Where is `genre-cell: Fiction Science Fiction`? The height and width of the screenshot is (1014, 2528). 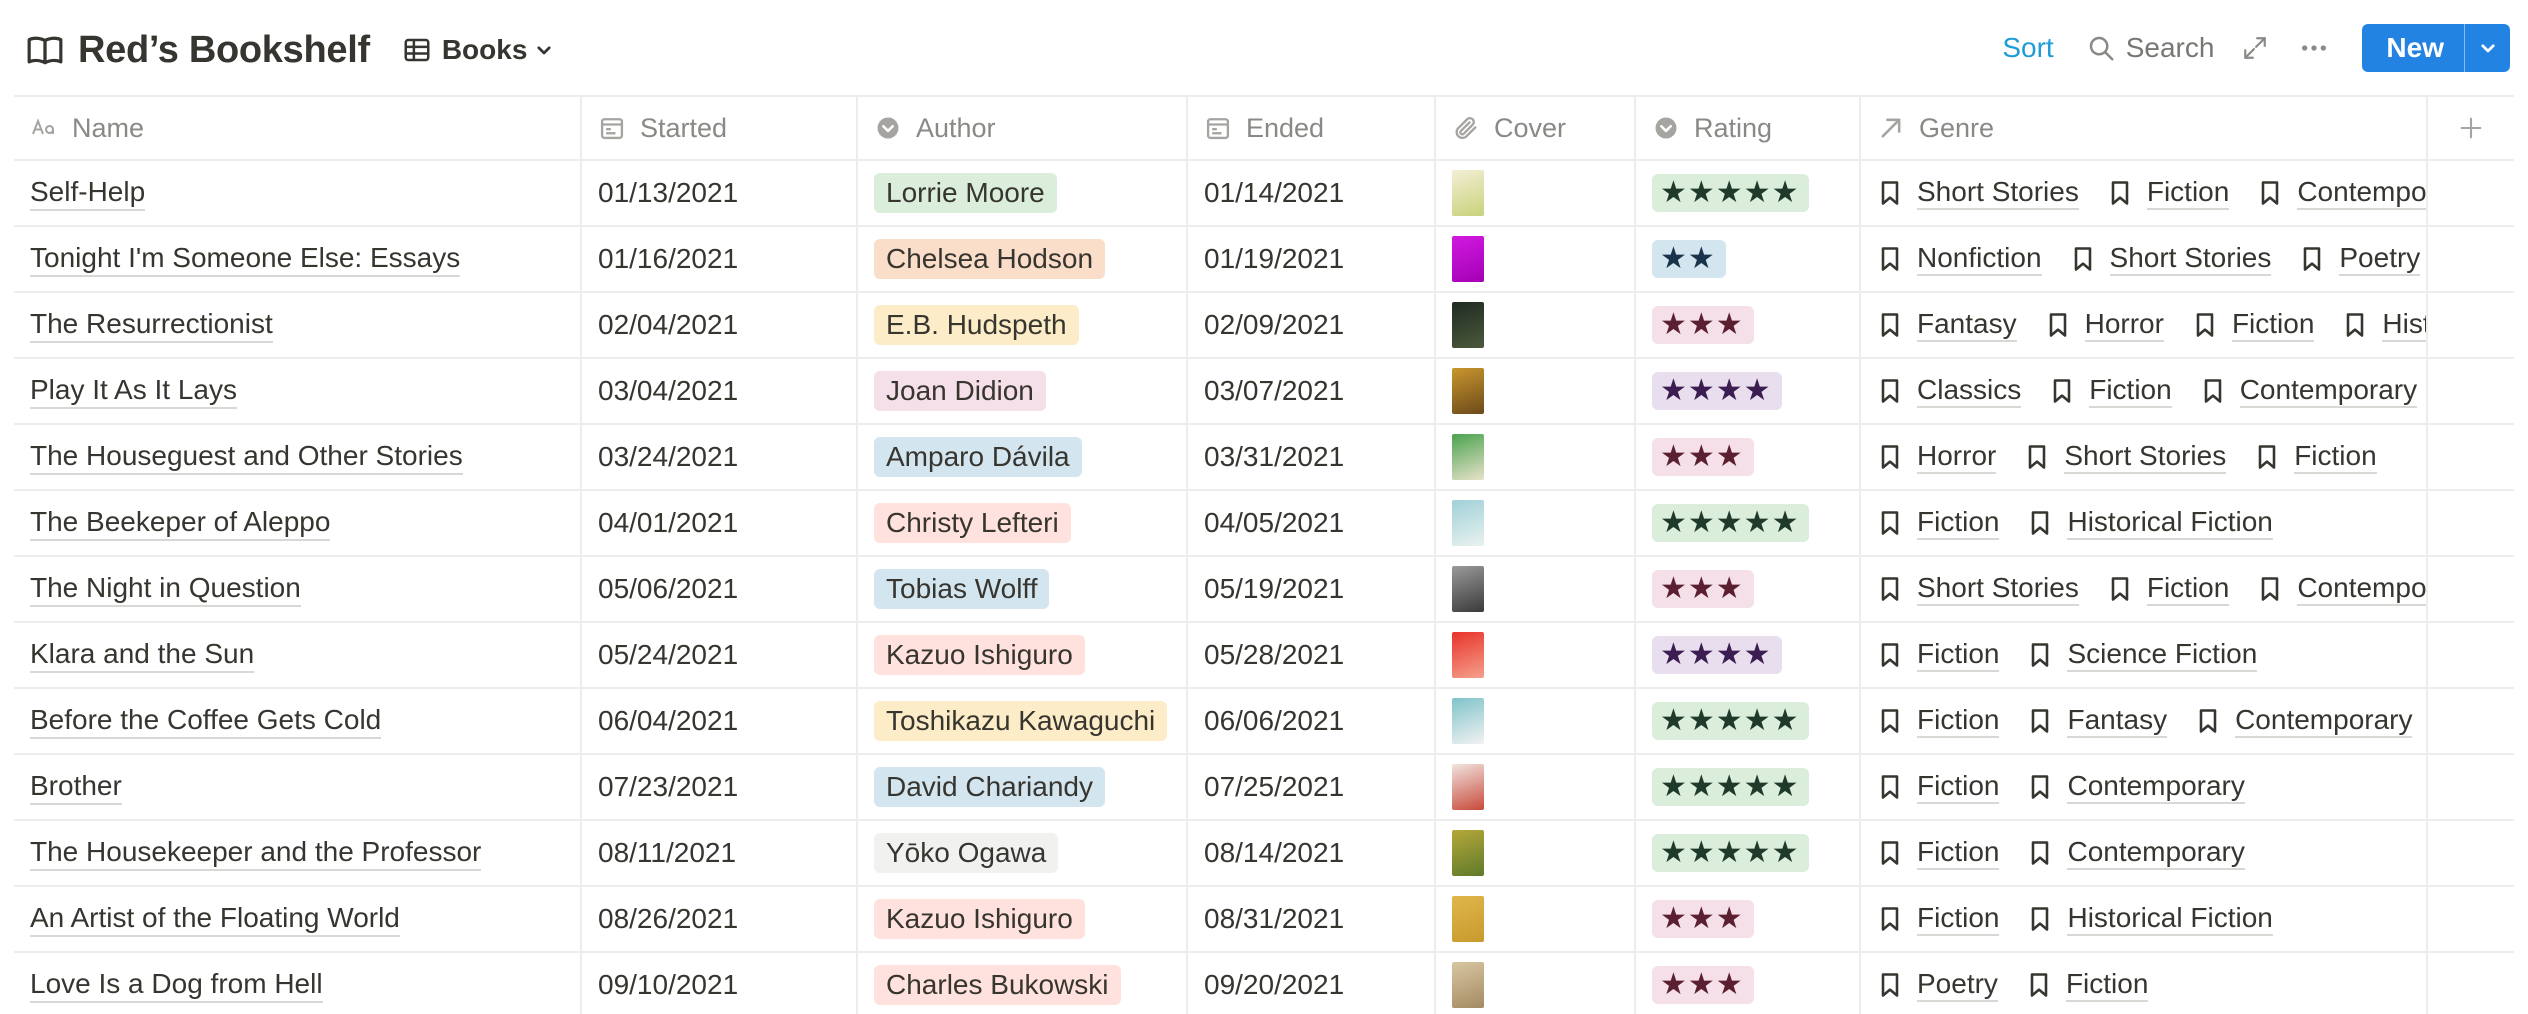
genre-cell: Fiction Science Fiction is located at coordinates (2144, 655).